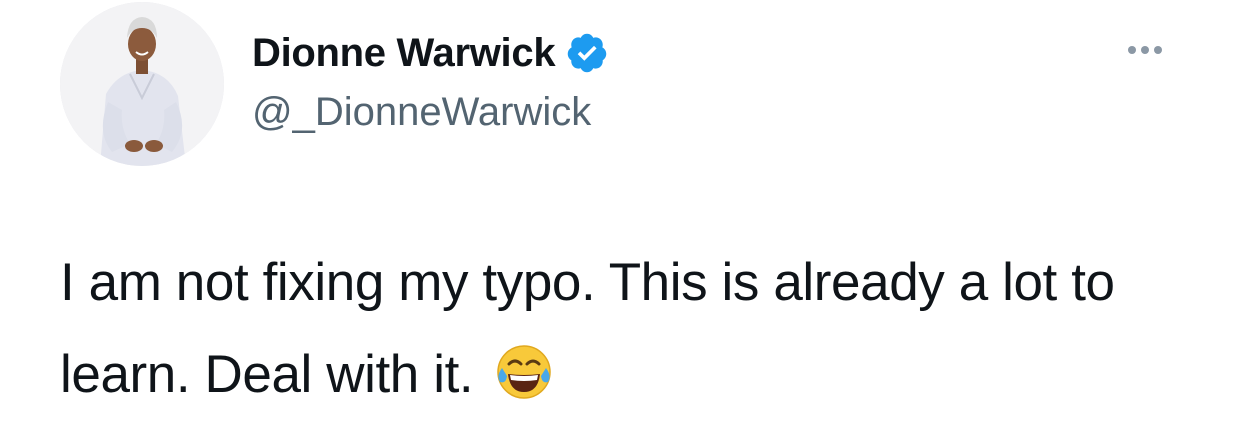  I want to click on author-name-row: Dionne Warwick, so click(430, 53).